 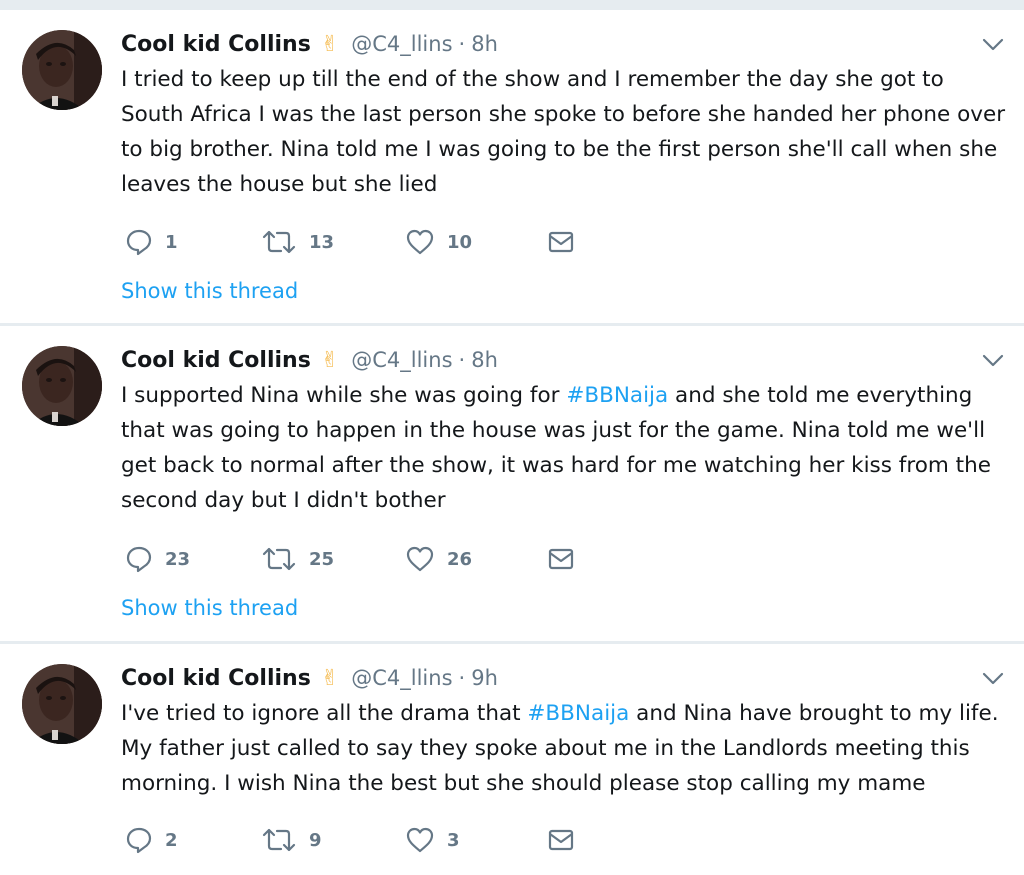 I want to click on tweet-text-line: leaves the house but she lied, so click(x=279, y=184).